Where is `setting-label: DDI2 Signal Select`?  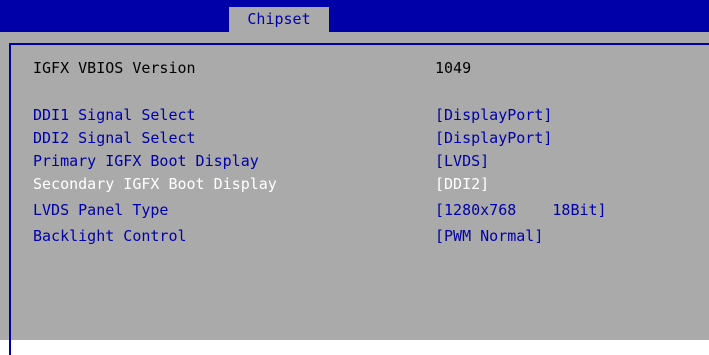 setting-label: DDI2 Signal Select is located at coordinates (114, 138).